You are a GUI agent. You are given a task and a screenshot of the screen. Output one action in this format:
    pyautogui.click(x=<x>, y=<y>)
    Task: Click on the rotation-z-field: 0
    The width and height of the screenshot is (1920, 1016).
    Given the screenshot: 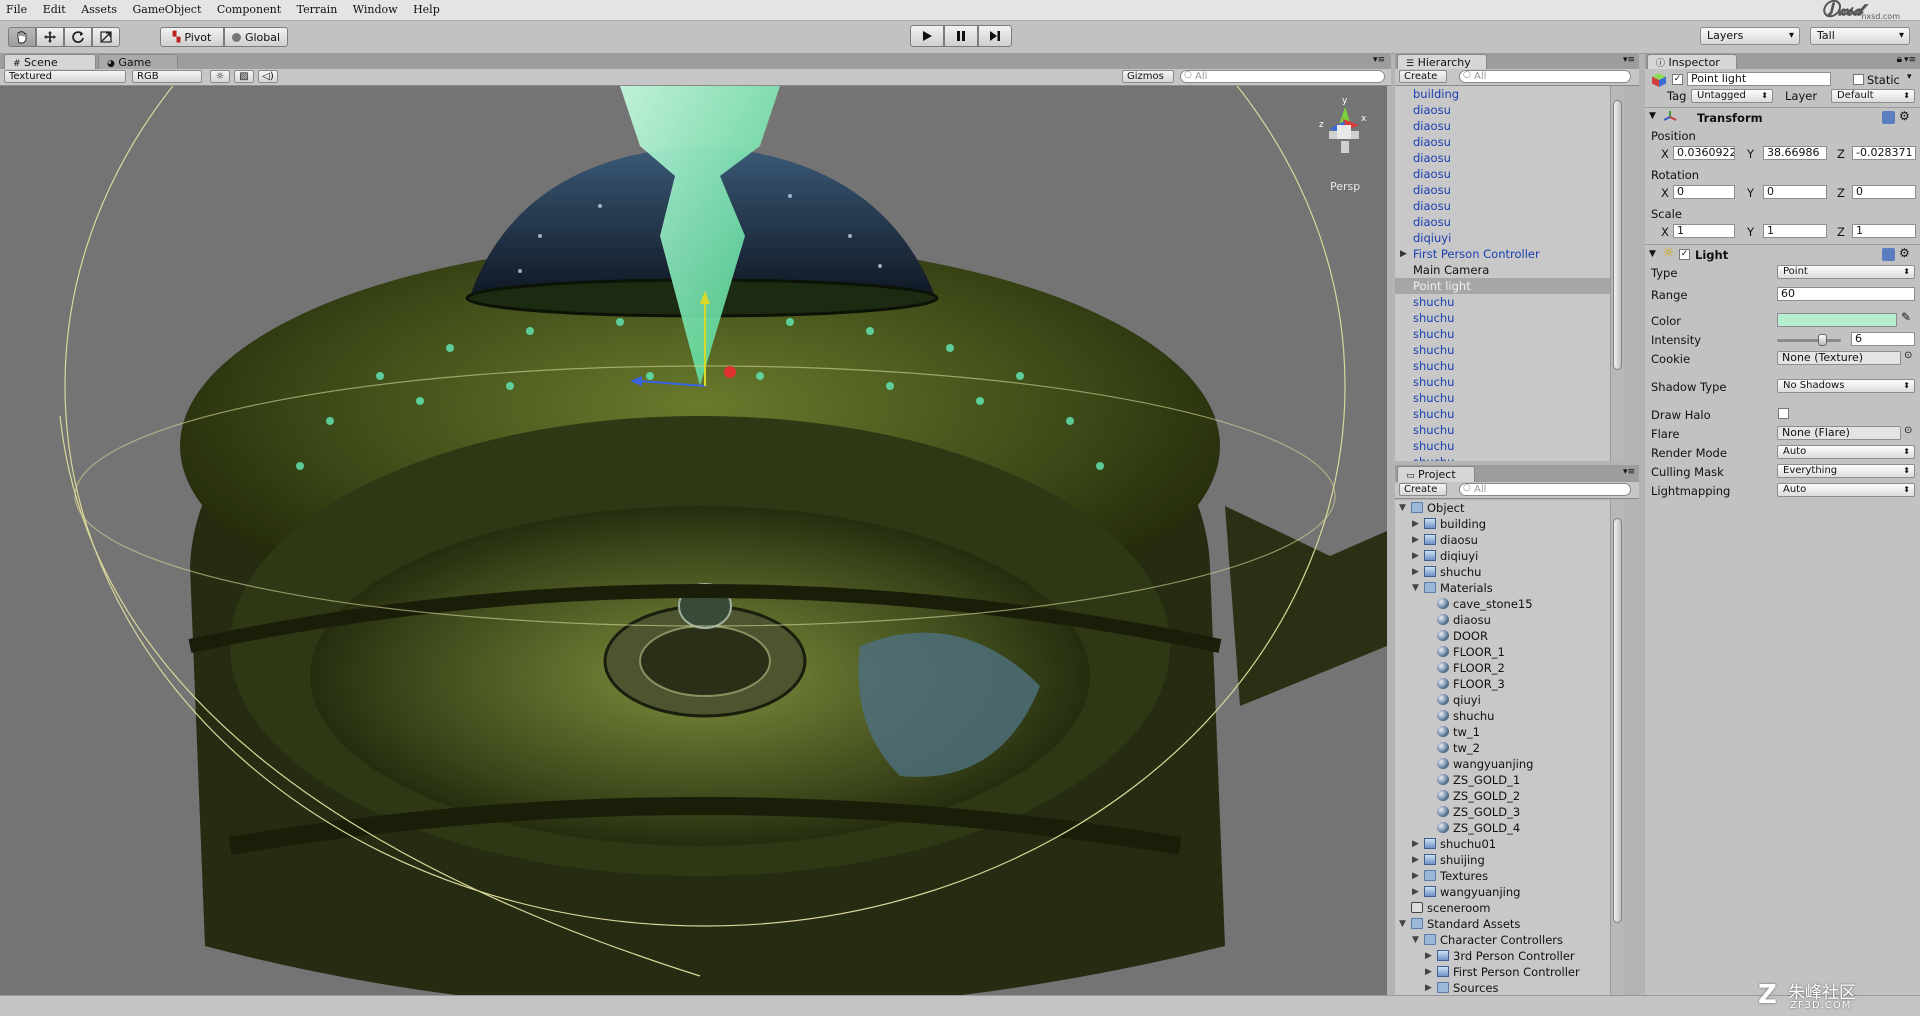 What is the action you would take?
    pyautogui.click(x=1884, y=192)
    